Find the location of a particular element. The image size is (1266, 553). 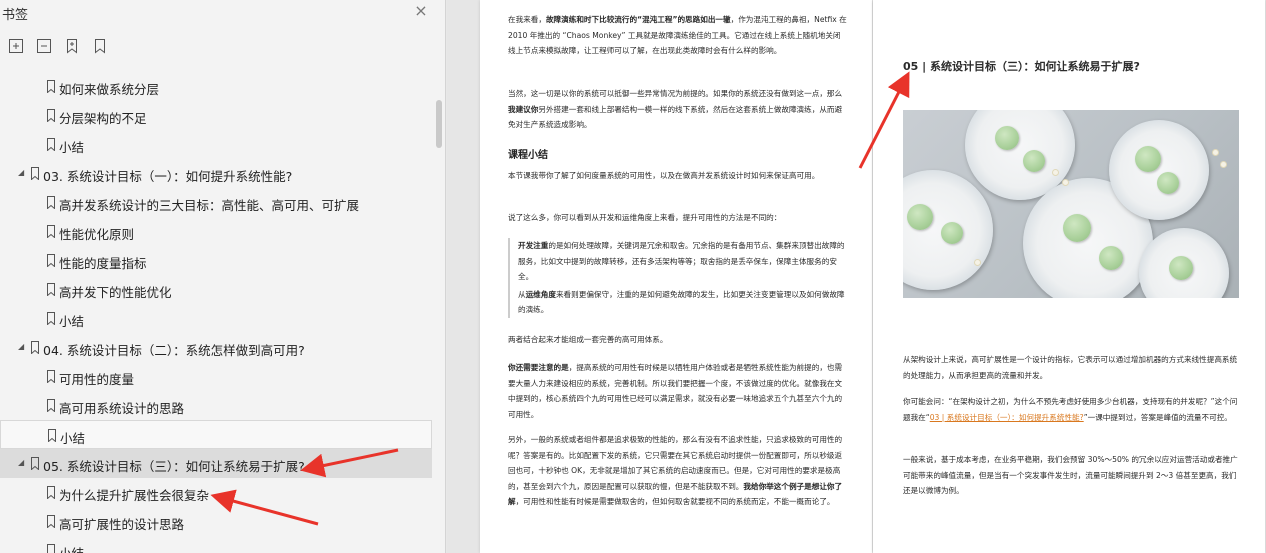

bookmark-label: 高可扩展性的设计思路 is located at coordinates (122, 524).